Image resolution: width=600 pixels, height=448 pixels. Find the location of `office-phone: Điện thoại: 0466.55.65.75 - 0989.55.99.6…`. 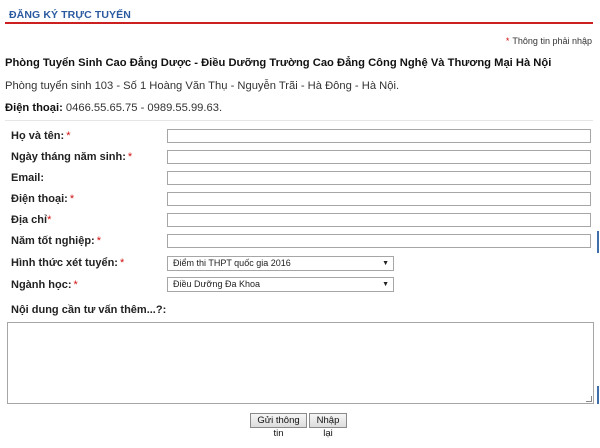

office-phone: Điện thoại: 0466.55.65.75 - 0989.55.99.6… is located at coordinates (113, 108).